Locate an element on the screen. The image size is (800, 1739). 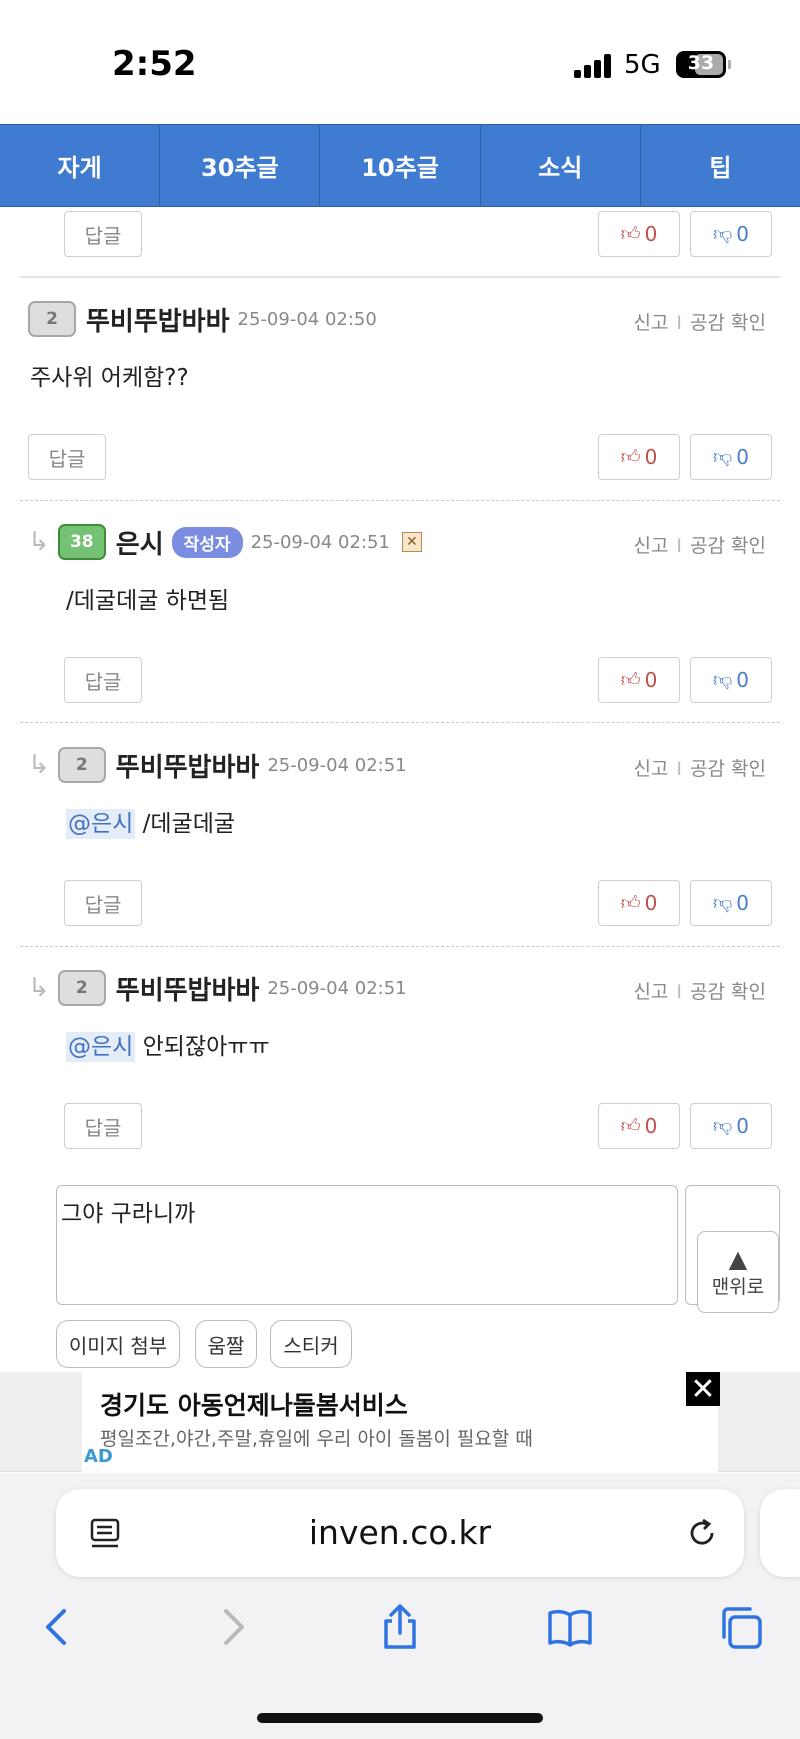
thumb-up-icon: 👍︎ is located at coordinates (630, 902).